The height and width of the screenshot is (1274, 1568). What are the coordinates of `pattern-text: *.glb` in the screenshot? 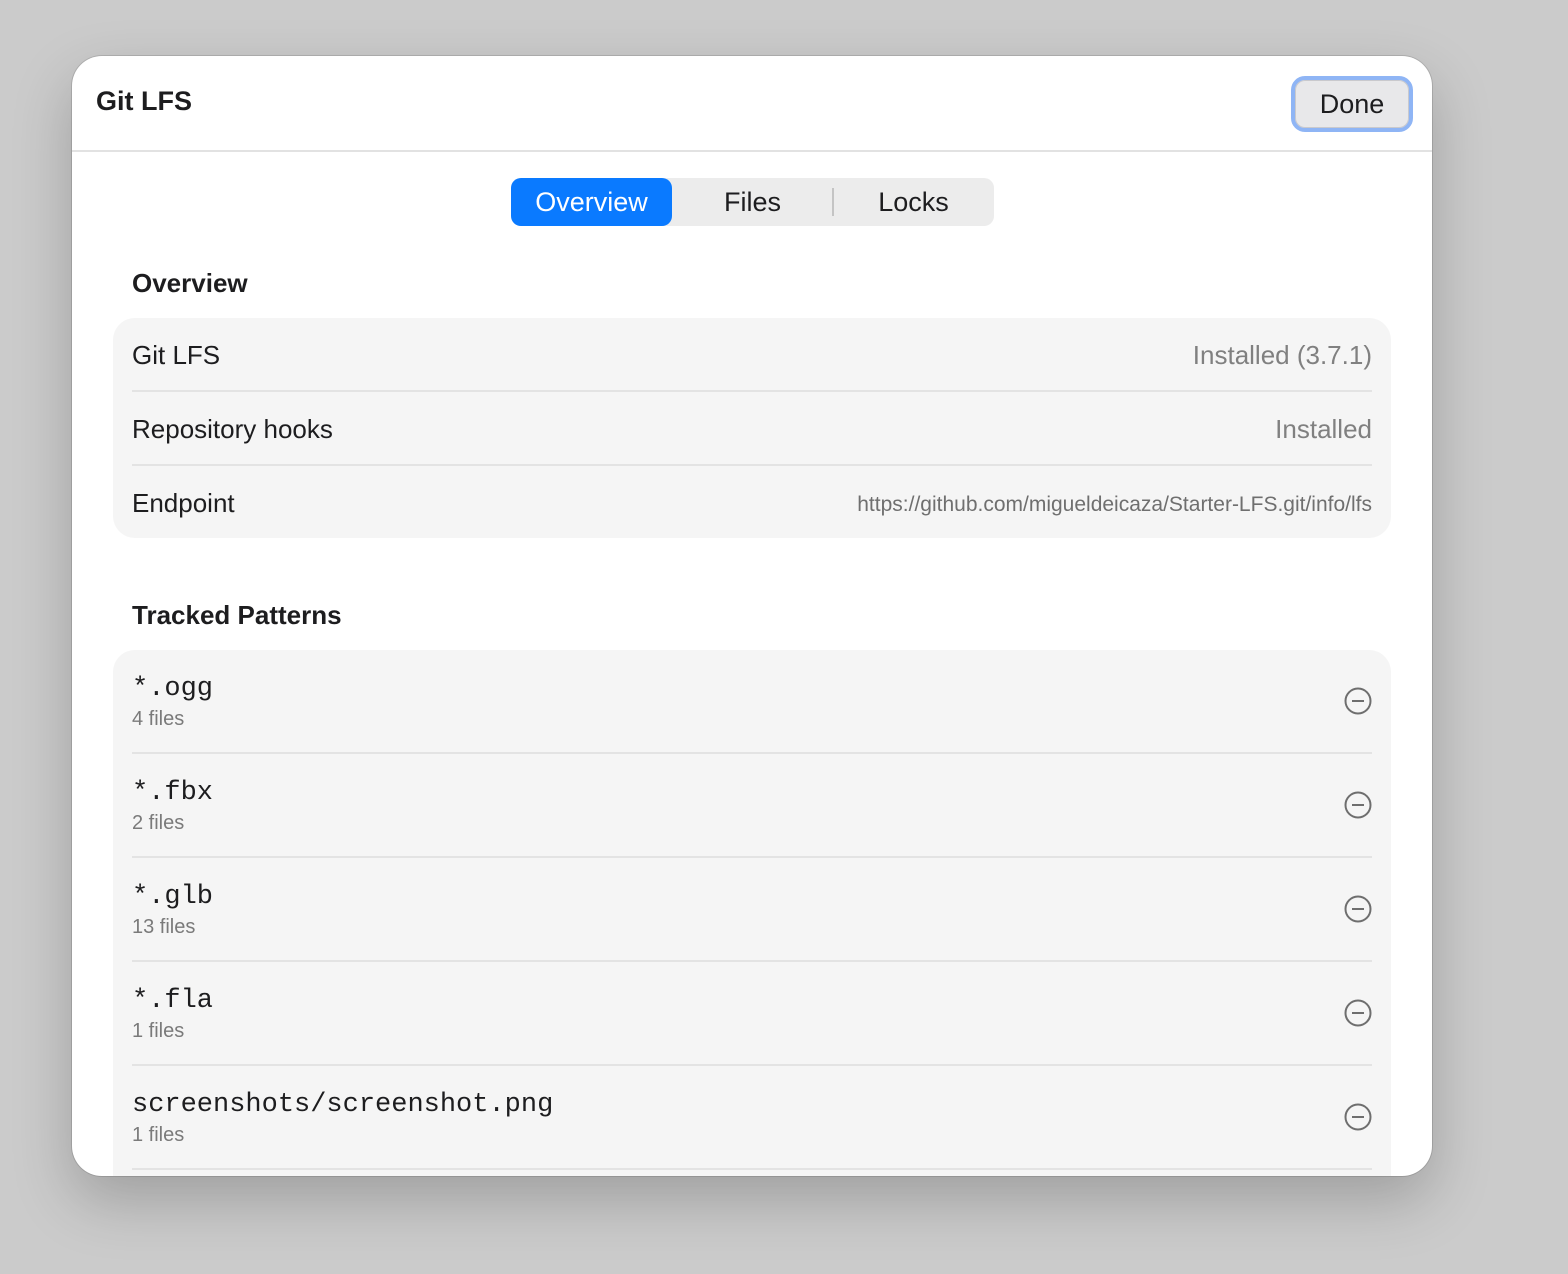 It's located at (173, 897).